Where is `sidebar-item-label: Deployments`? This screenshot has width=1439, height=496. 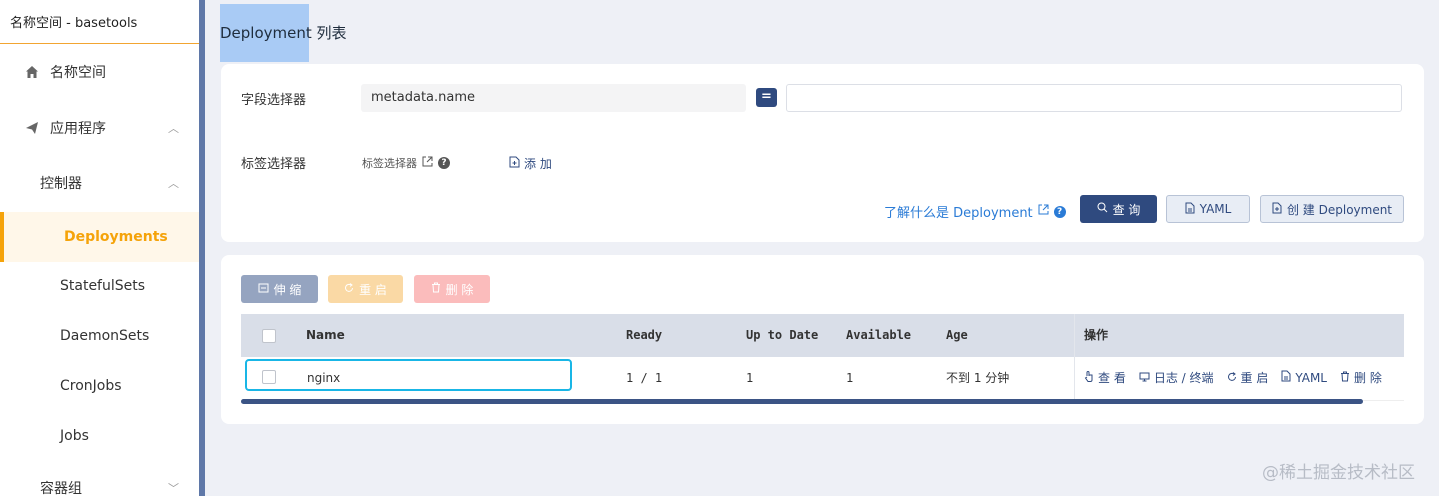
sidebar-item-label: Deployments is located at coordinates (116, 237).